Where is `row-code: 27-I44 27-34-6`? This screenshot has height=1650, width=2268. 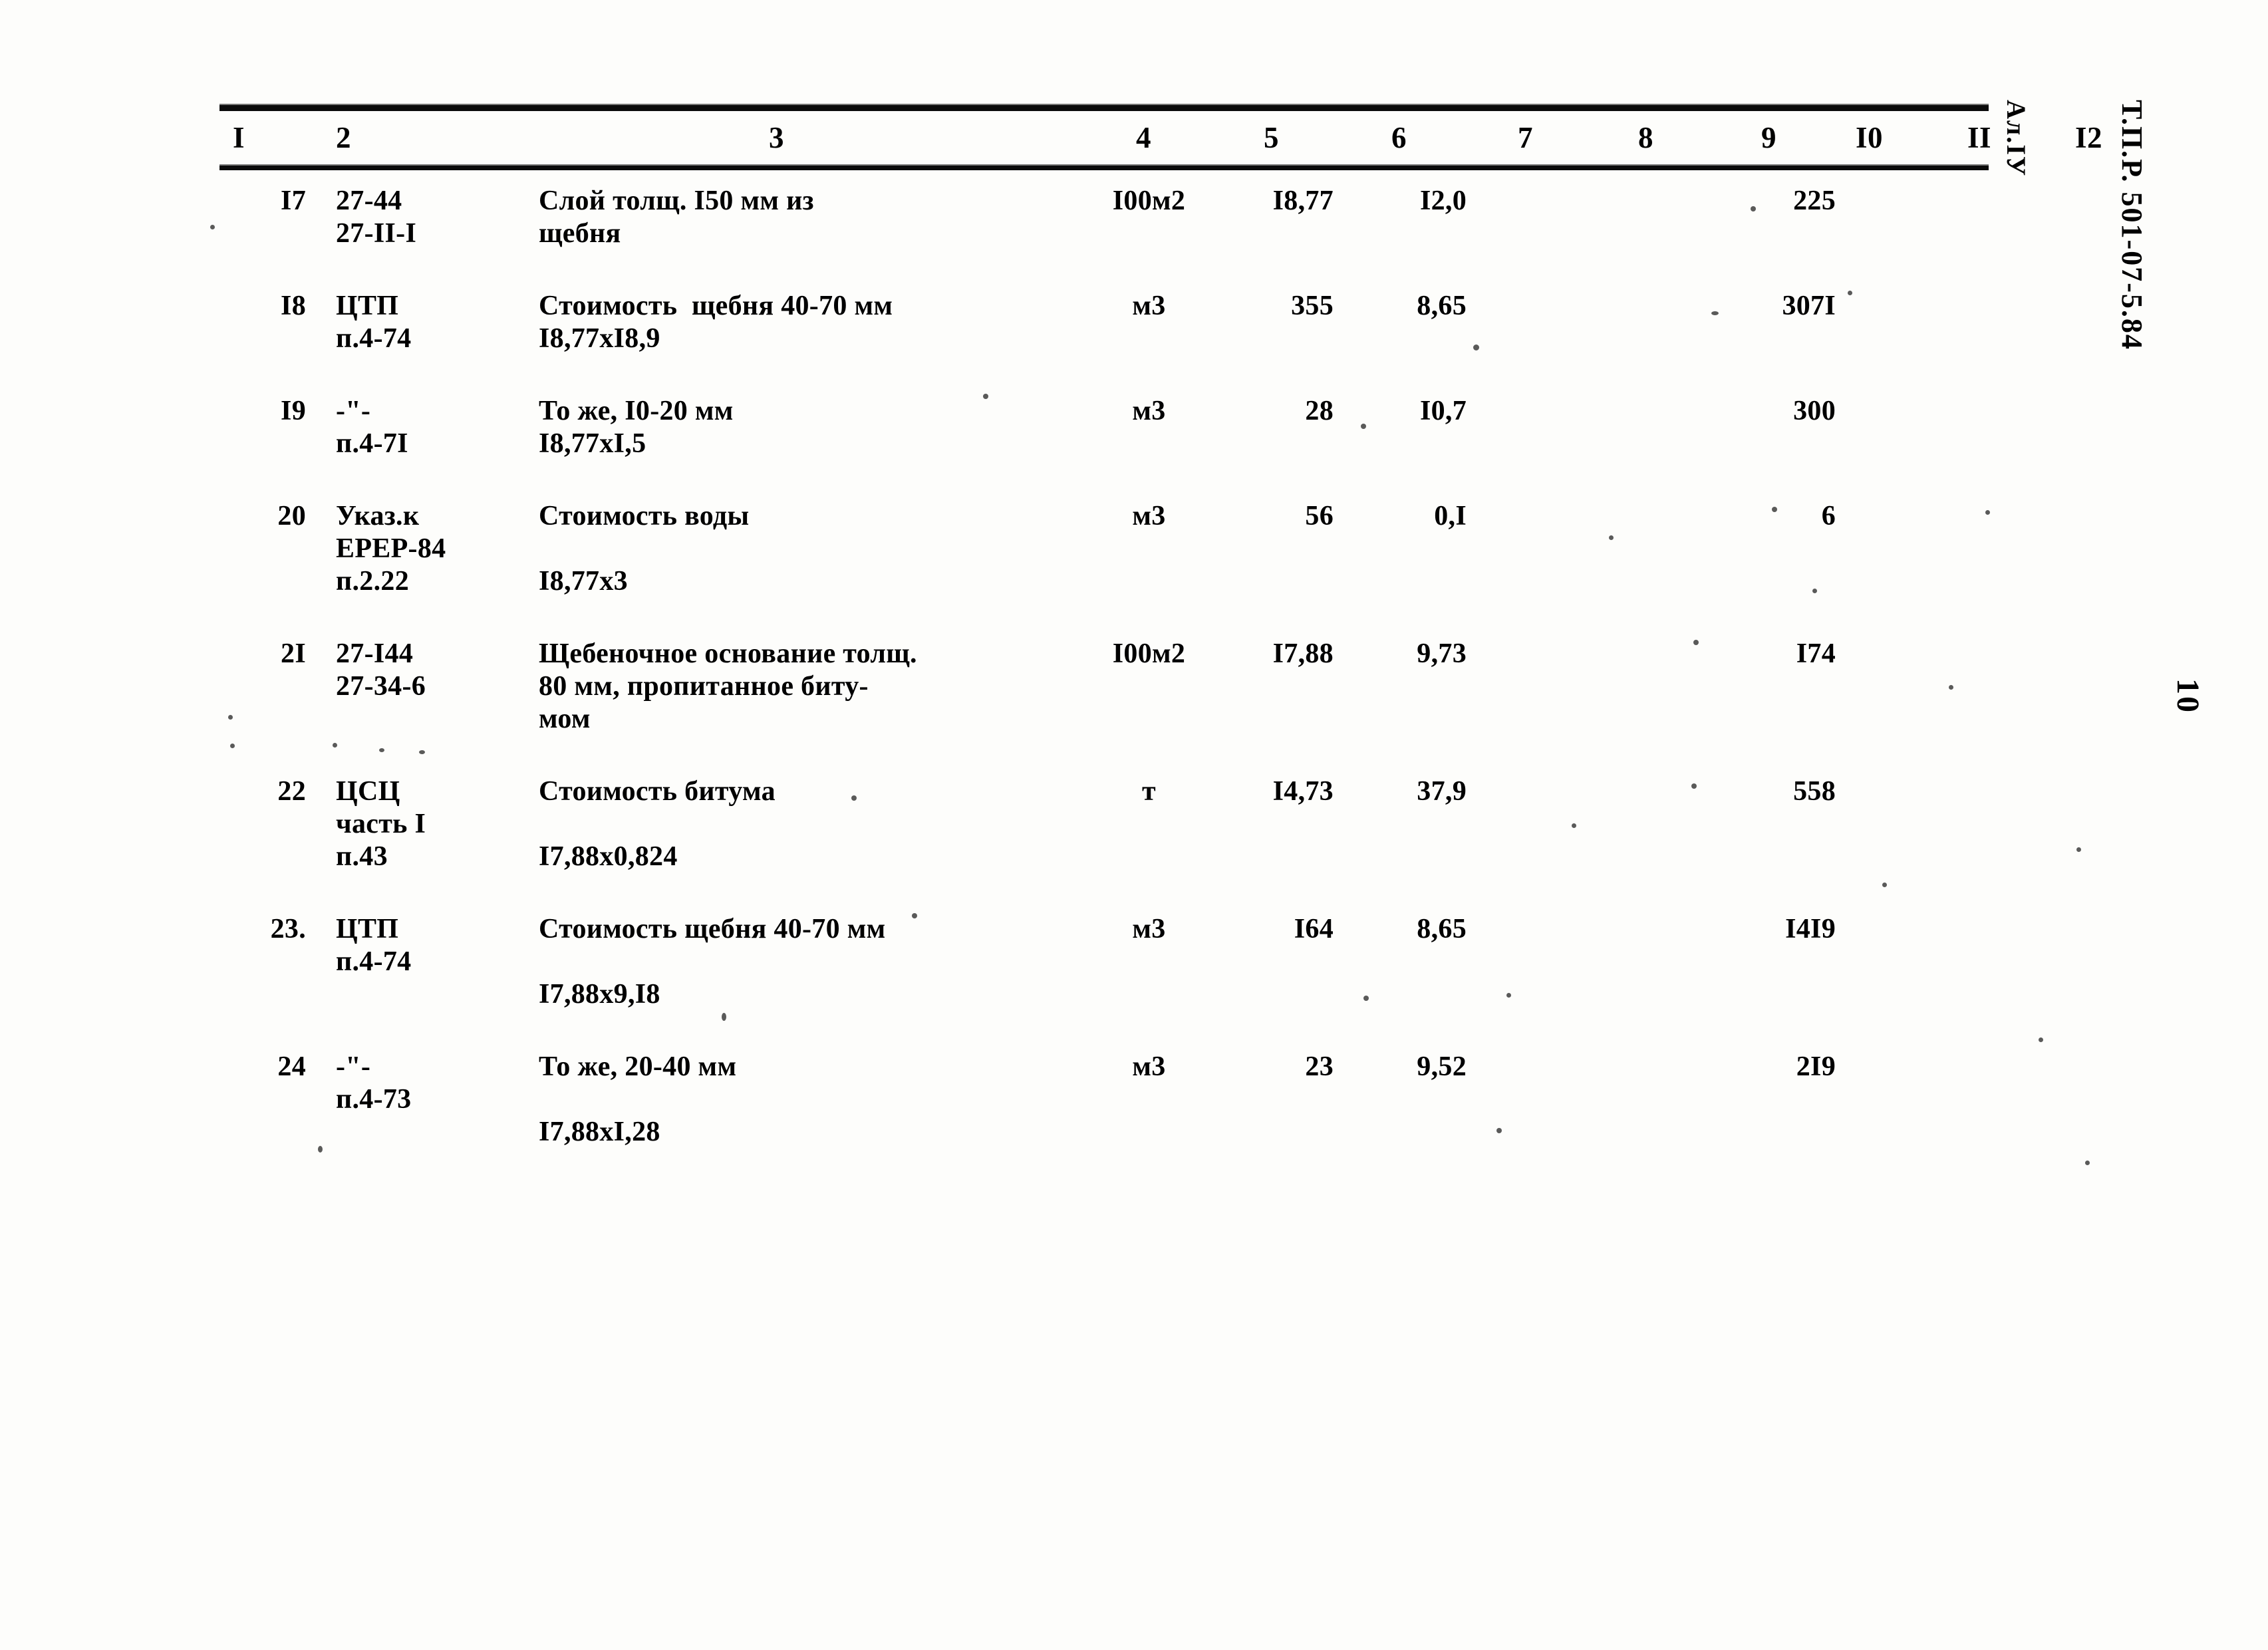 row-code: 27-I44 27-34-6 is located at coordinates (381, 670).